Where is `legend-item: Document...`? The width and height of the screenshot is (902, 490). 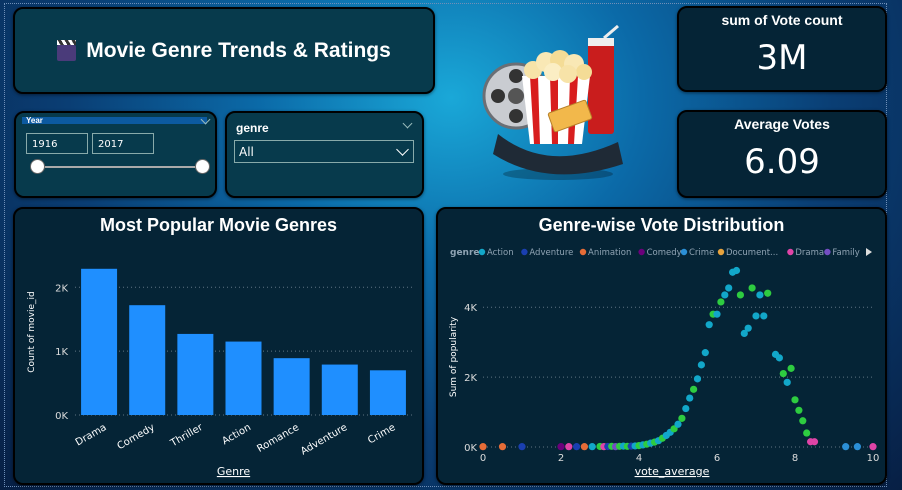
legend-item: Document... is located at coordinates (752, 253).